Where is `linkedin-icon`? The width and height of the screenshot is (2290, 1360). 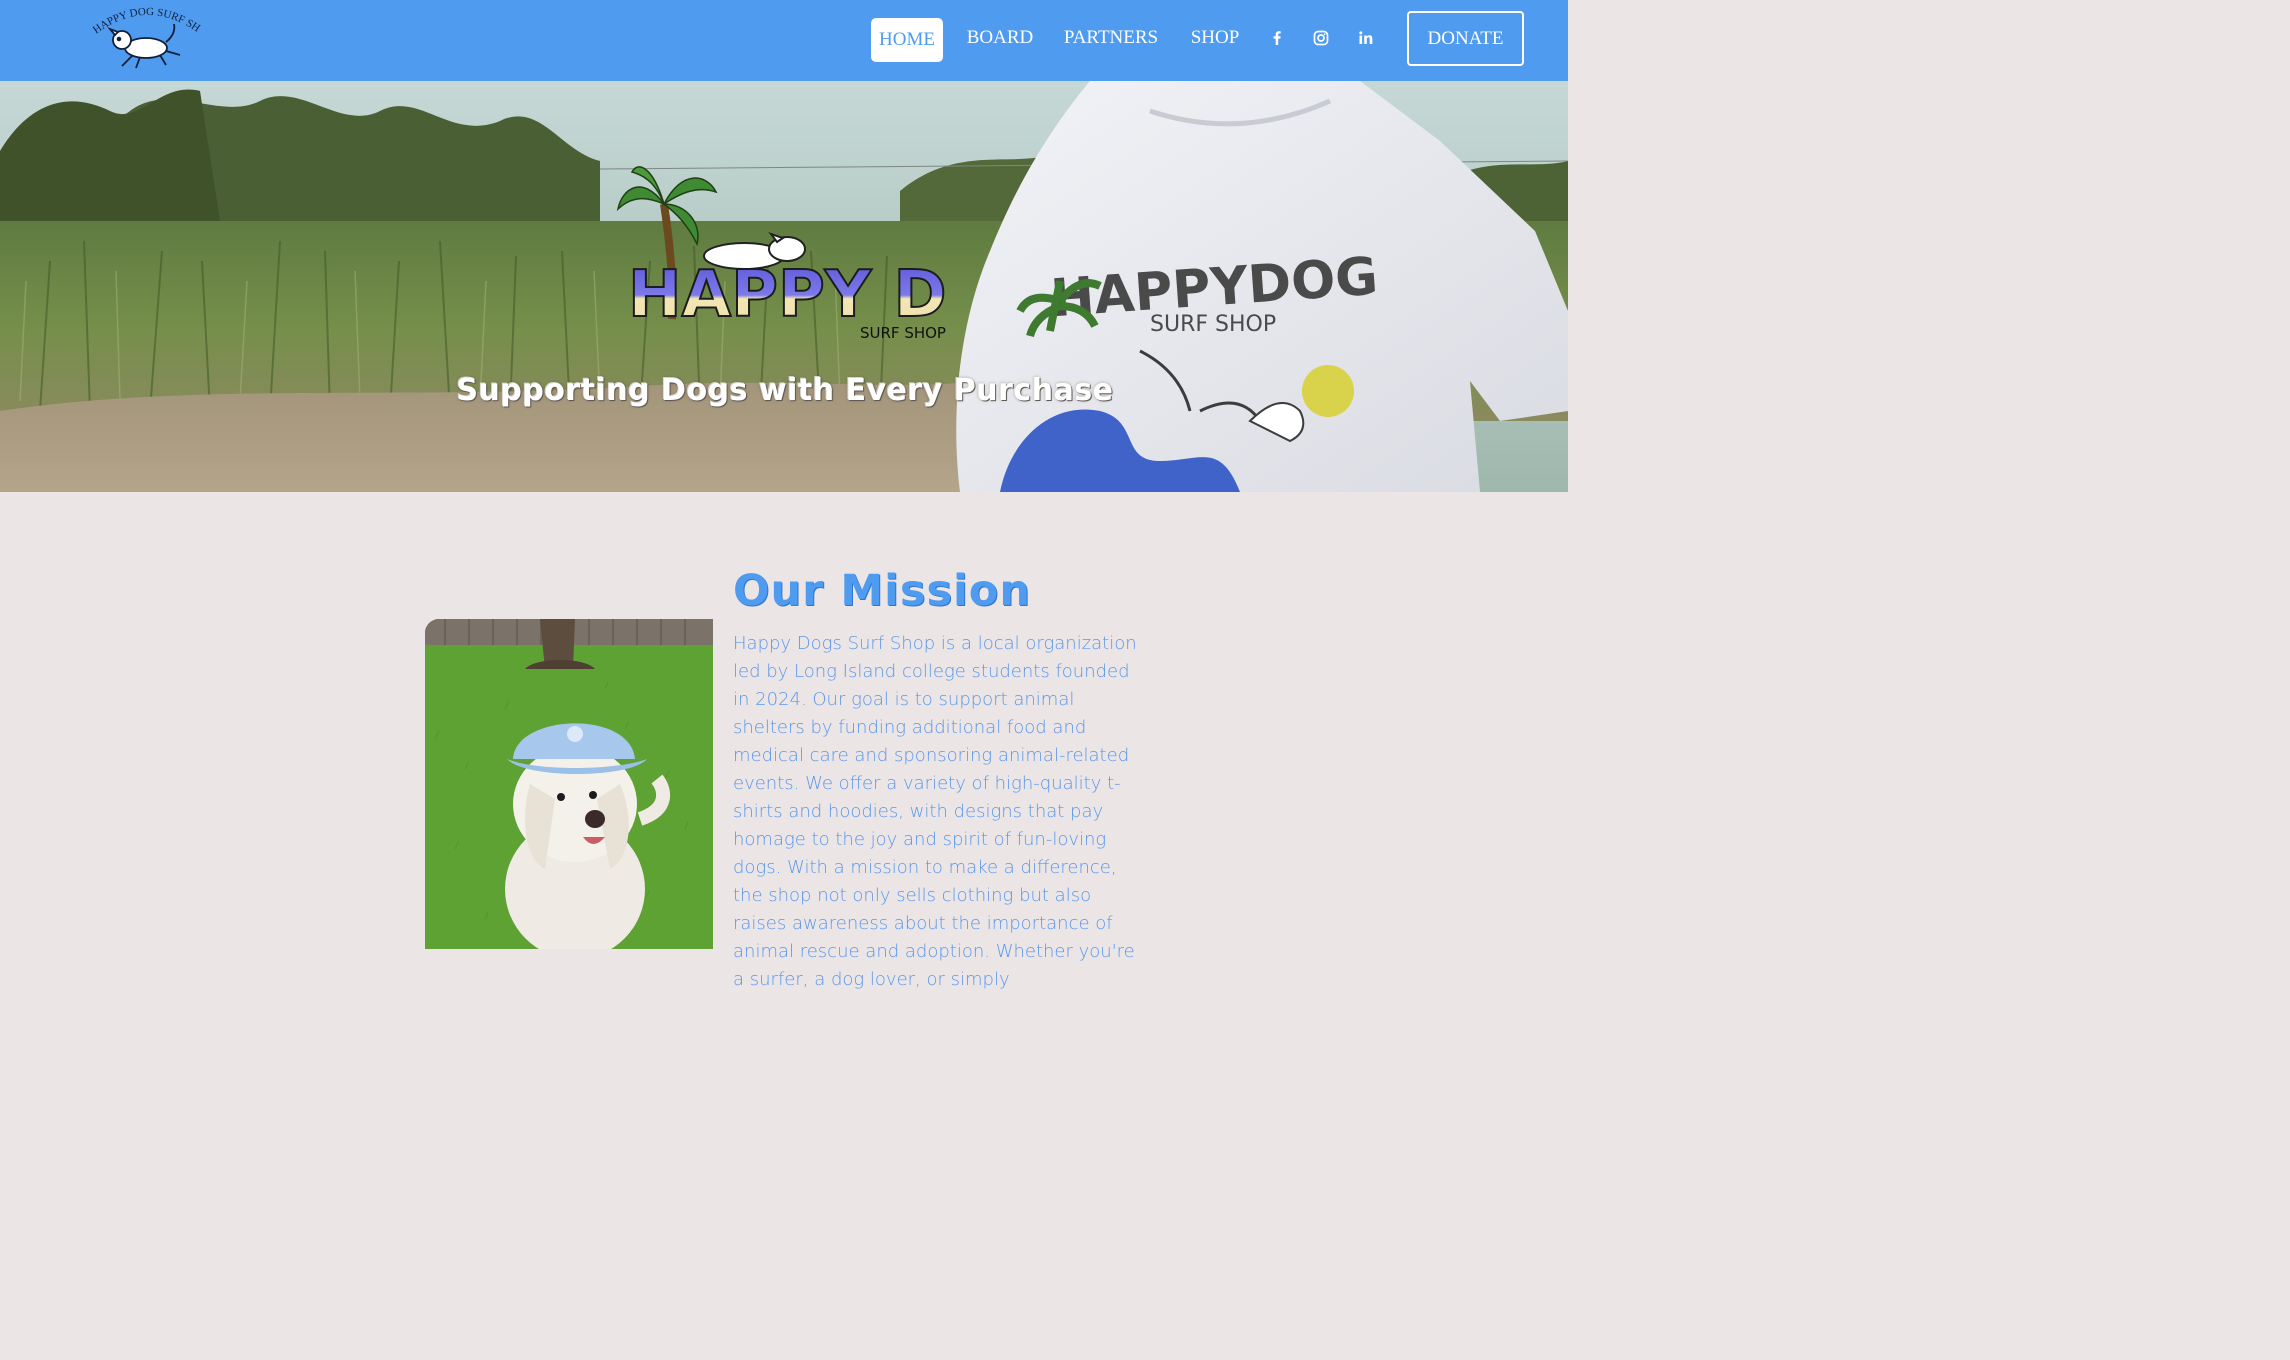
linkedin-icon is located at coordinates (1366, 38).